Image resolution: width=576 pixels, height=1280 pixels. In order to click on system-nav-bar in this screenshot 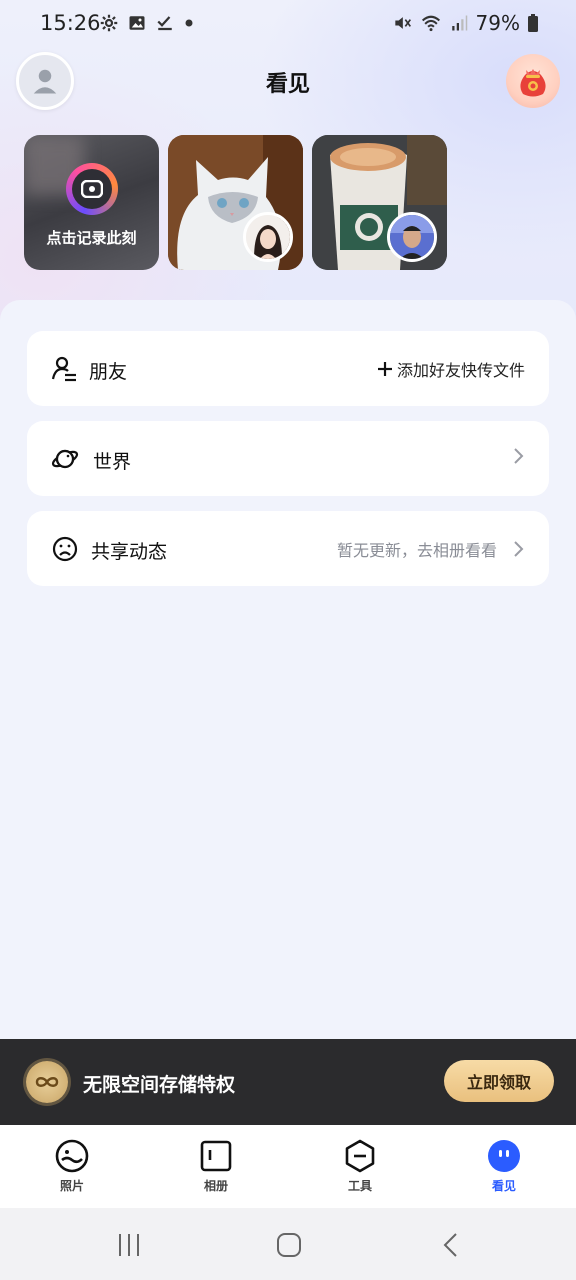, I will do `click(288, 1244)`.